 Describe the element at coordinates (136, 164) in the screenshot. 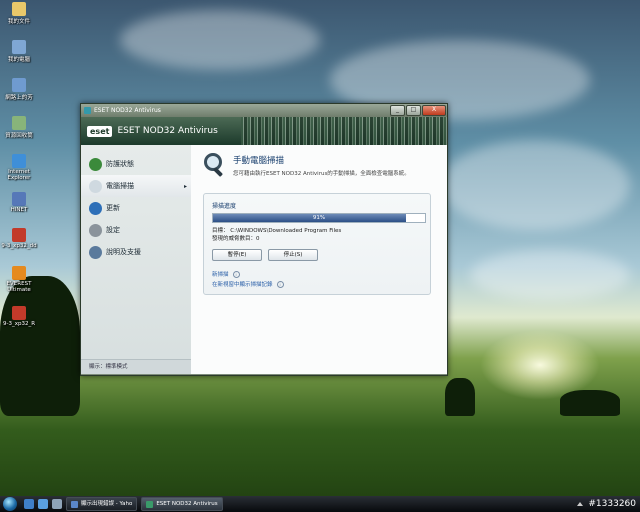

I see `sidebar-item-protection-status: 防護狀態` at that location.